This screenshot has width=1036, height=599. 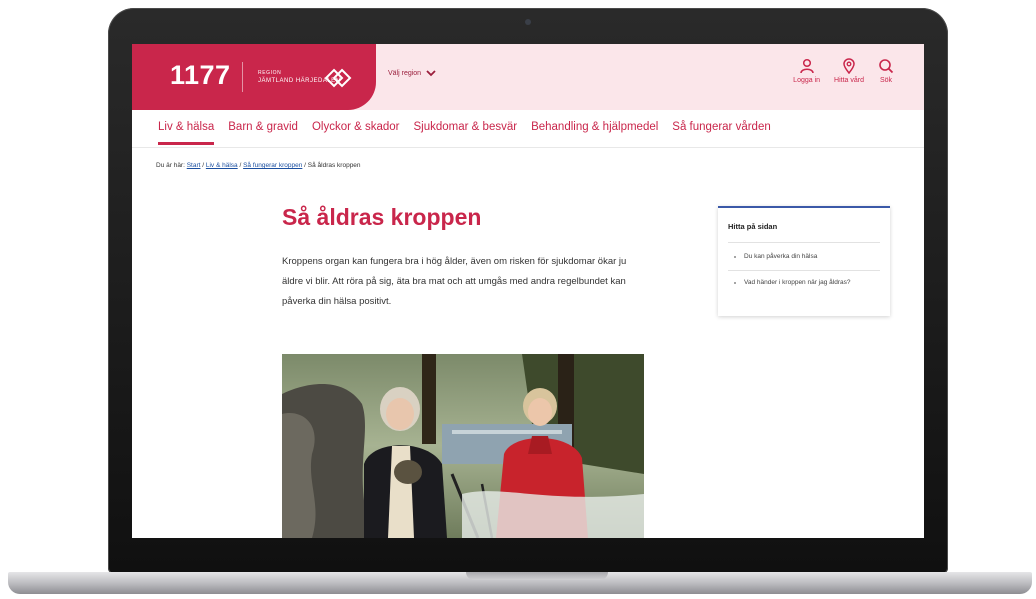 I want to click on hero-photo-illustration, so click(x=463, y=446).